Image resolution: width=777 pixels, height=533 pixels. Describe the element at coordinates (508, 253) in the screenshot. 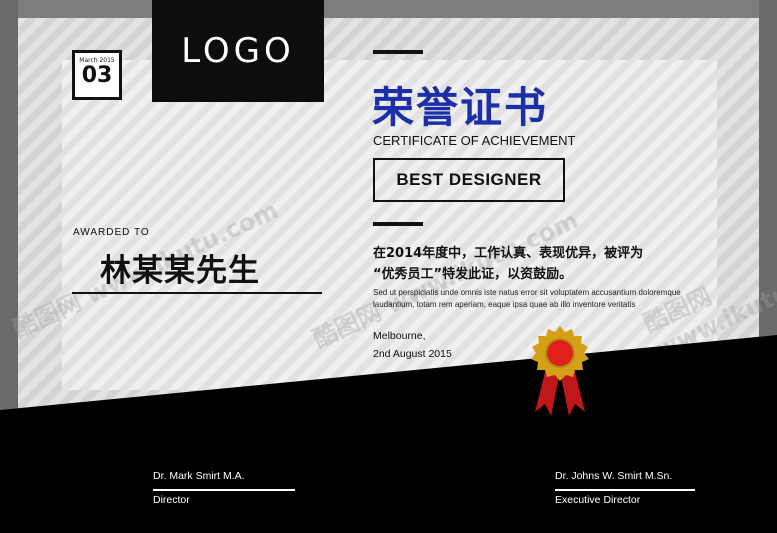

I see `award-statement-line1: 在2014年度中，工作认真、表现优异，被评为` at that location.